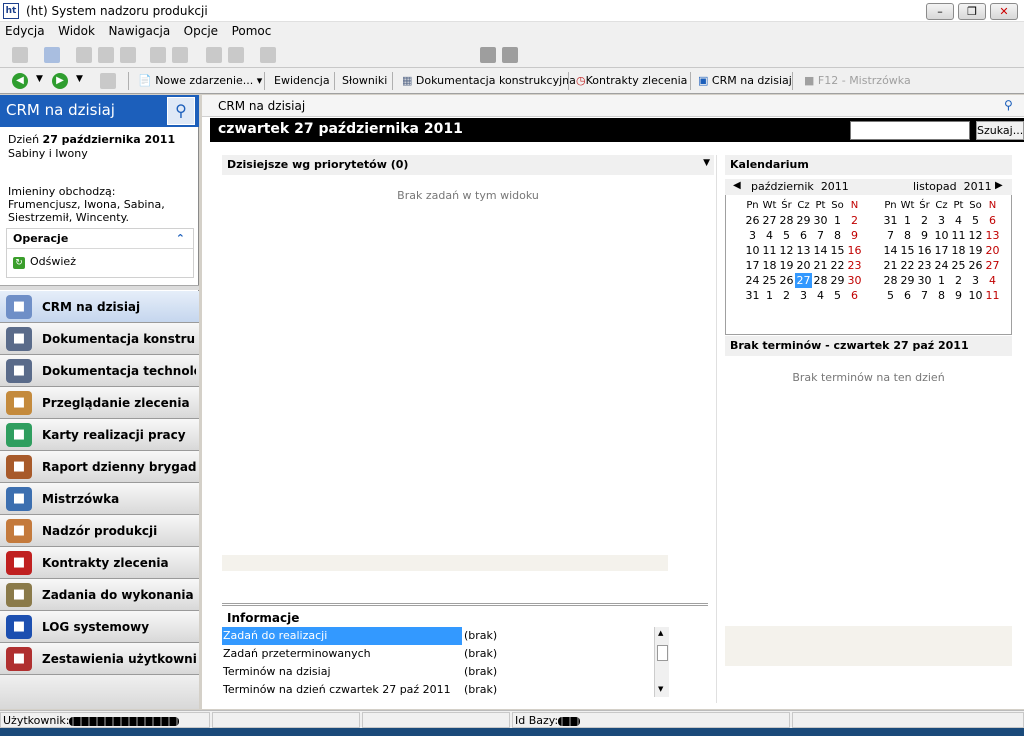 The image size is (1024, 736). What do you see at coordinates (924, 280) in the screenshot?
I see `calendar-day: 30` at bounding box center [924, 280].